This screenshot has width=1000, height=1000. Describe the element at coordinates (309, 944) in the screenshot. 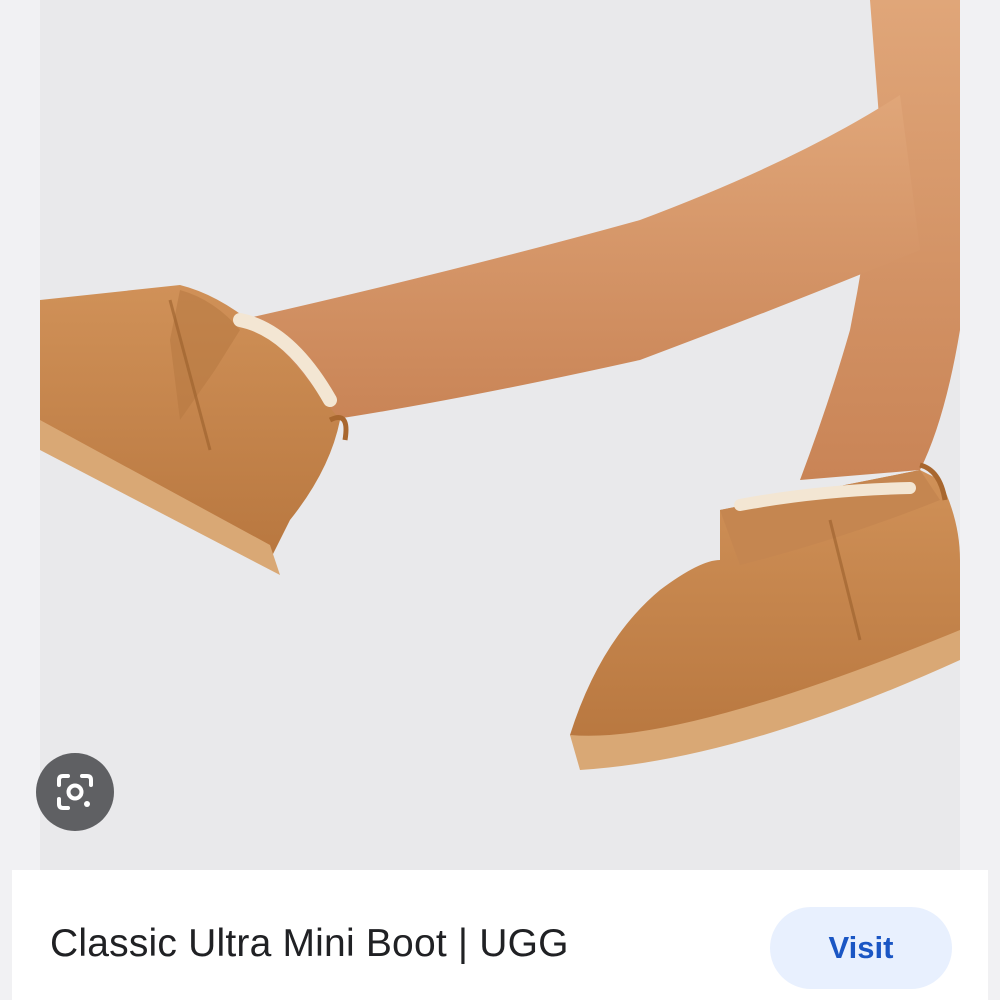

I see `result-title: Classic Ultra Mini Boot | UGG` at that location.